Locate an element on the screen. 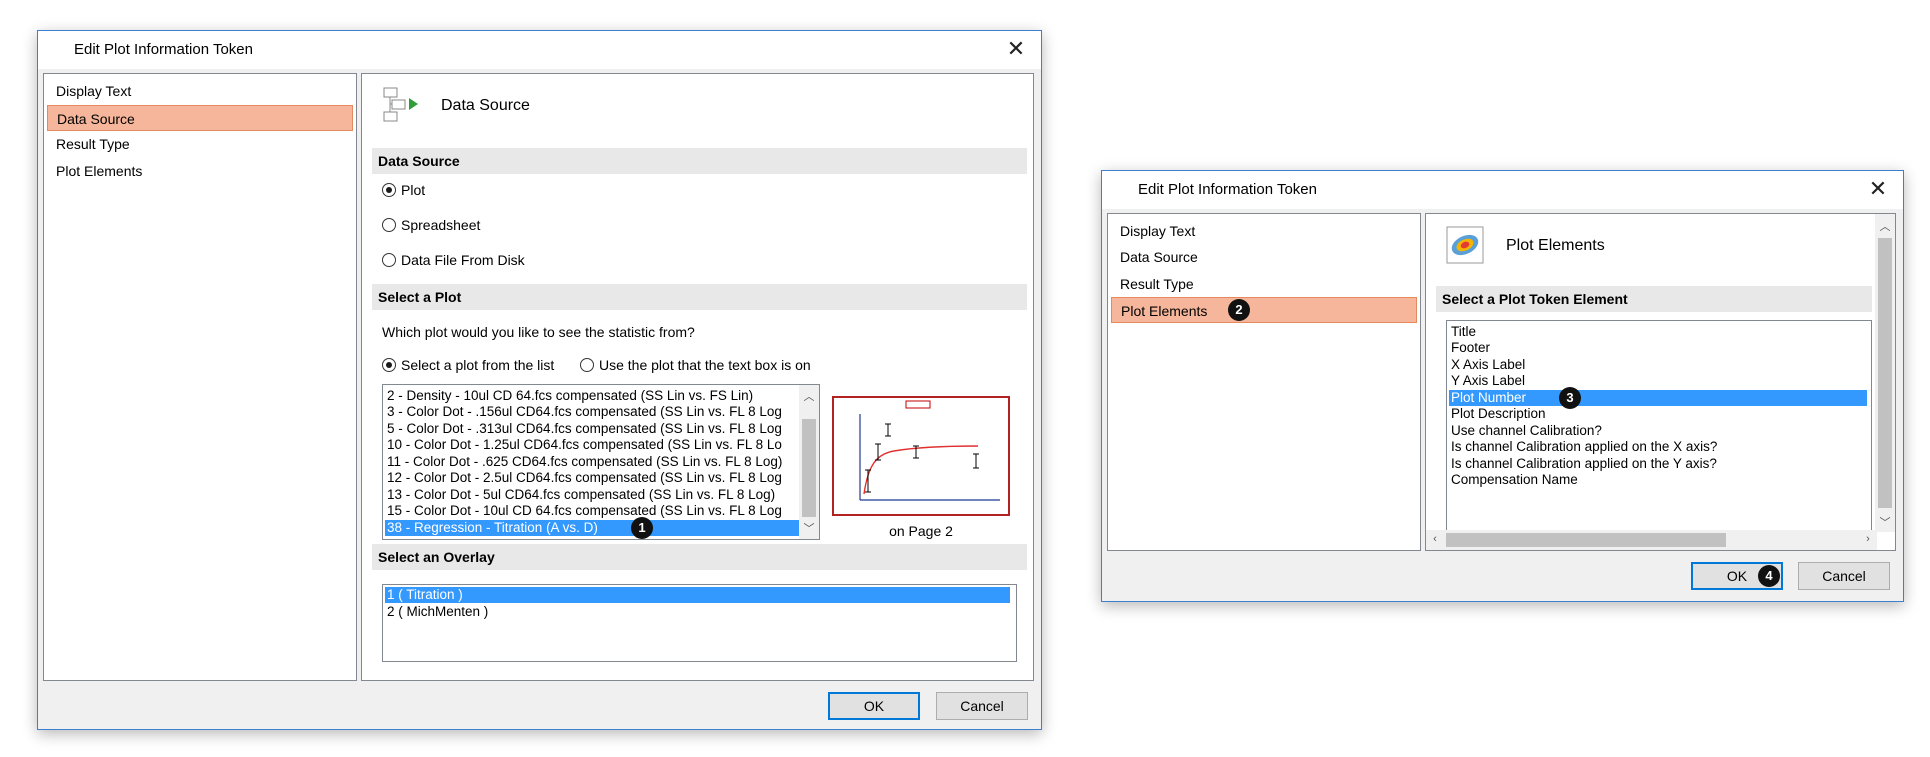 The width and height of the screenshot is (1930, 757). section-select-token: Select a Plot Token Element is located at coordinates (1654, 299).